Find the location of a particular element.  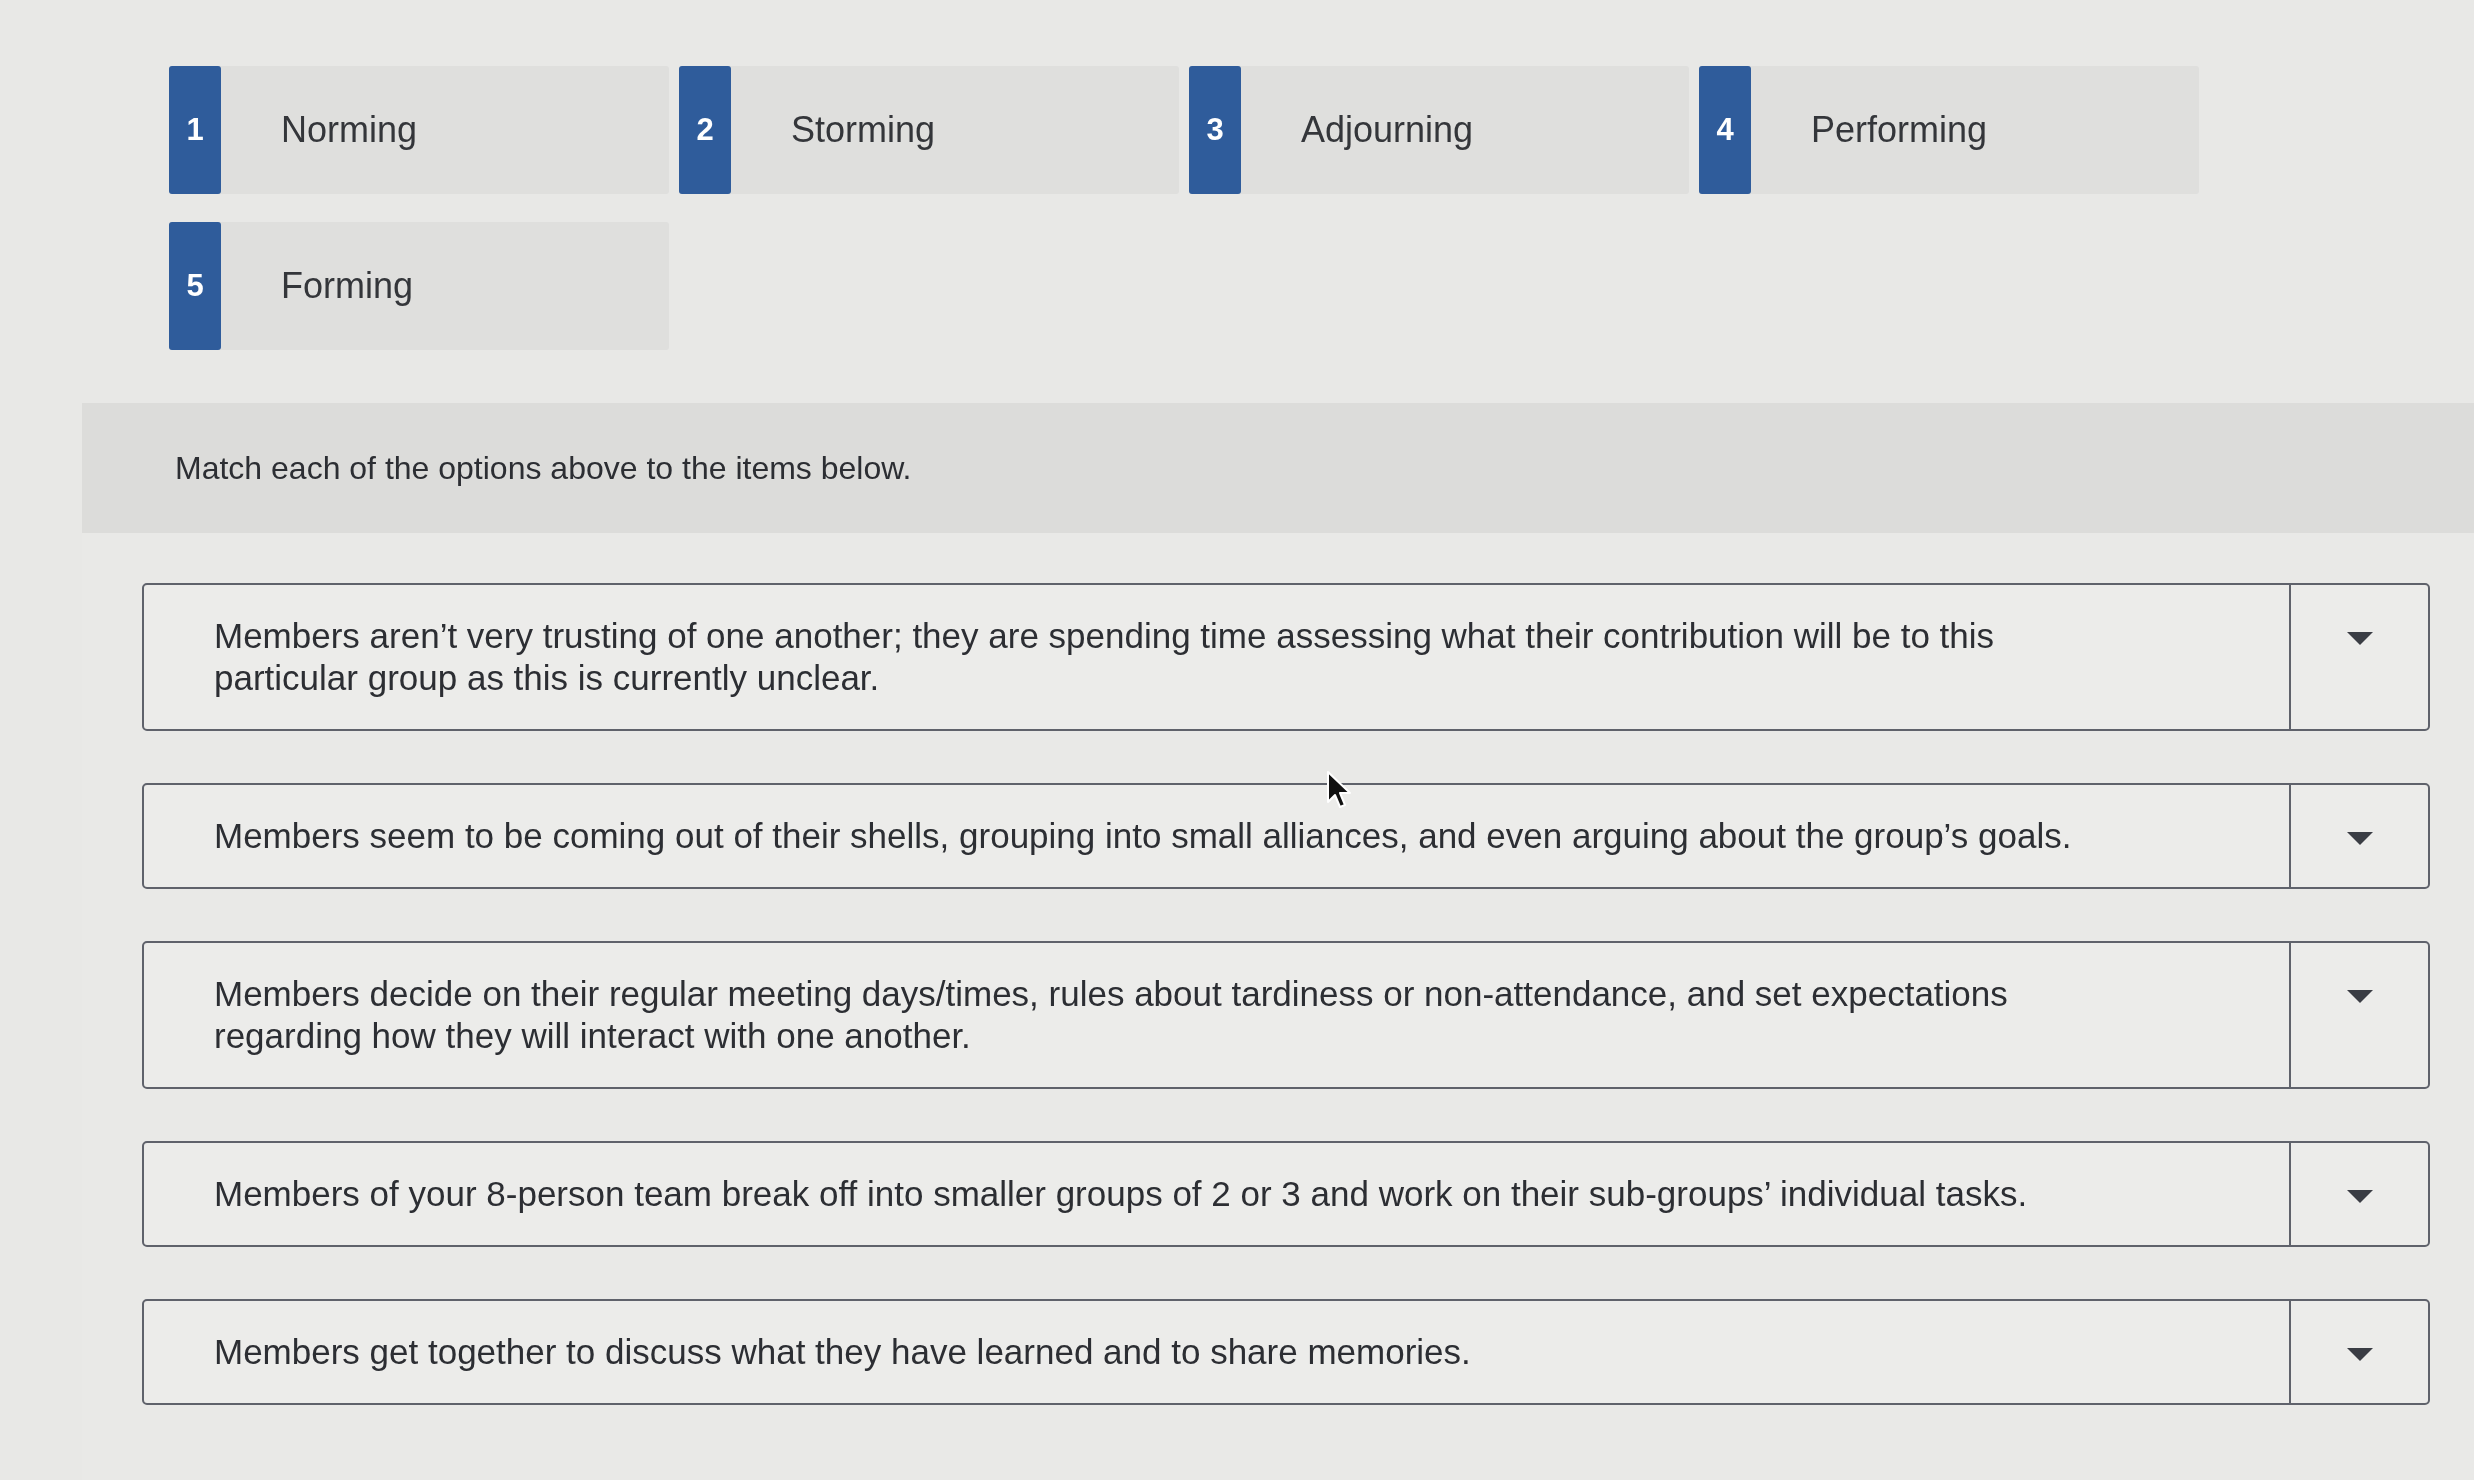

item-text: Members of your 8-person team break off into smaller groups of 2 or 3 and work on their sub-groups’ individual tasks. is located at coordinates (1121, 1194).